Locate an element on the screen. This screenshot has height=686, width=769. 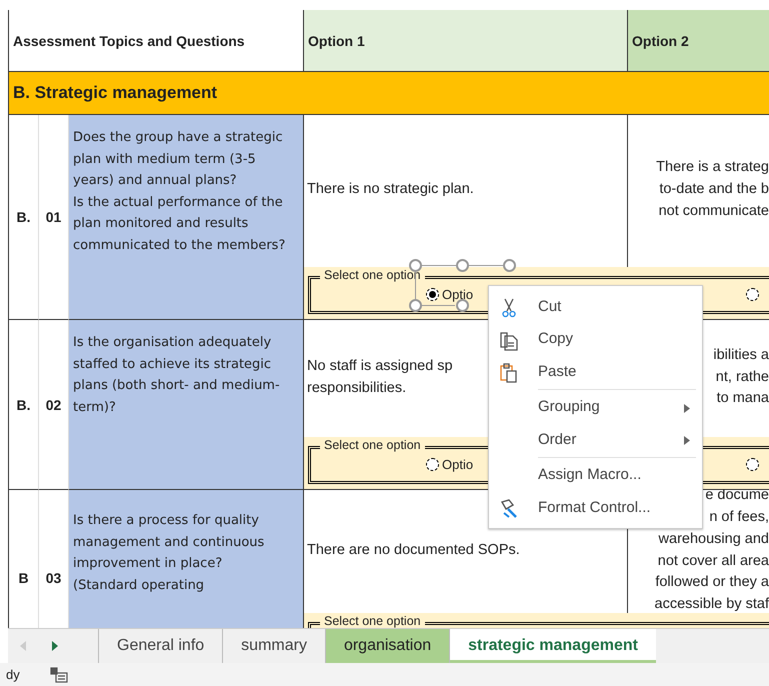
column-header: Assessment Topics and Questions is located at coordinates (156, 41).